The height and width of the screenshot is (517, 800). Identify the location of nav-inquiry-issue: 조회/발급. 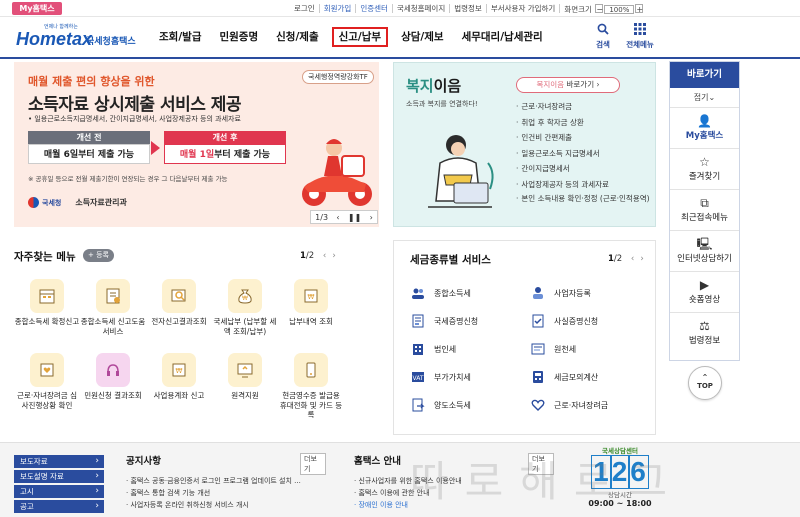
(180, 37).